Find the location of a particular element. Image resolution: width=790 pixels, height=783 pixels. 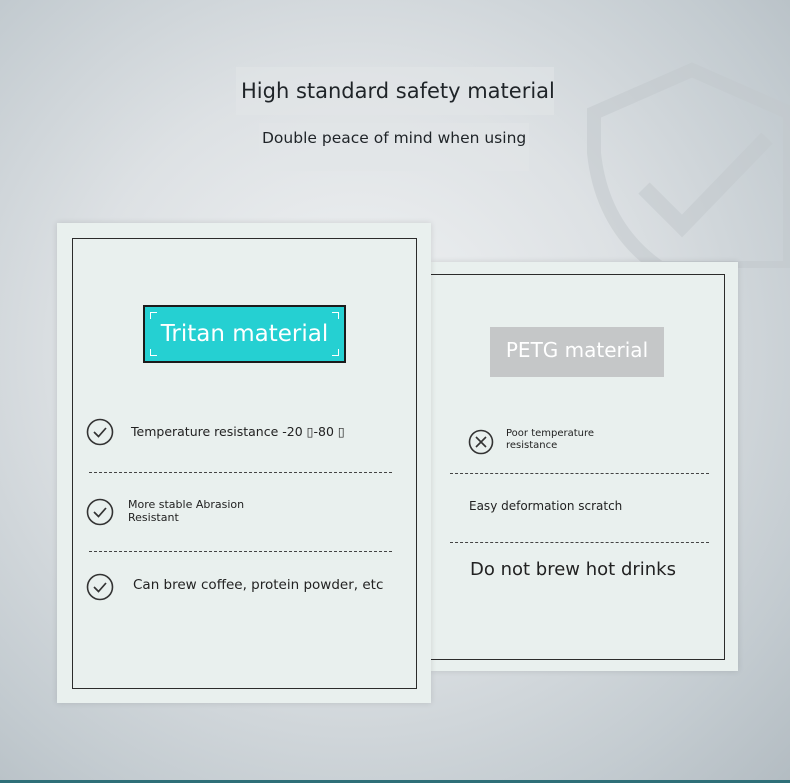

page-subheadline: Double peace of mind when using is located at coordinates (394, 147).